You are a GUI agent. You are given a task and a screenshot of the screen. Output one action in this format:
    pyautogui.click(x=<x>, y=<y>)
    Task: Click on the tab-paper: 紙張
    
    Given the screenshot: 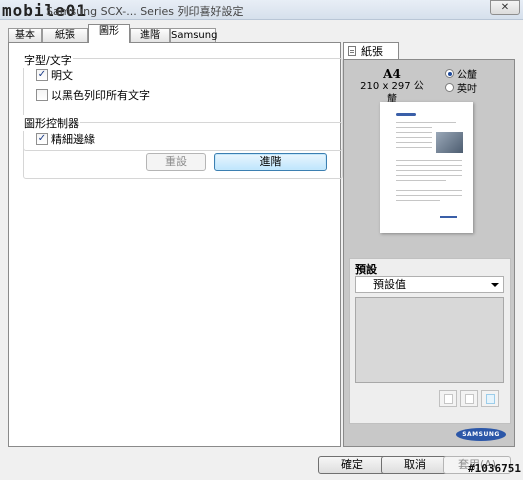 What is the action you would take?
    pyautogui.click(x=65, y=35)
    